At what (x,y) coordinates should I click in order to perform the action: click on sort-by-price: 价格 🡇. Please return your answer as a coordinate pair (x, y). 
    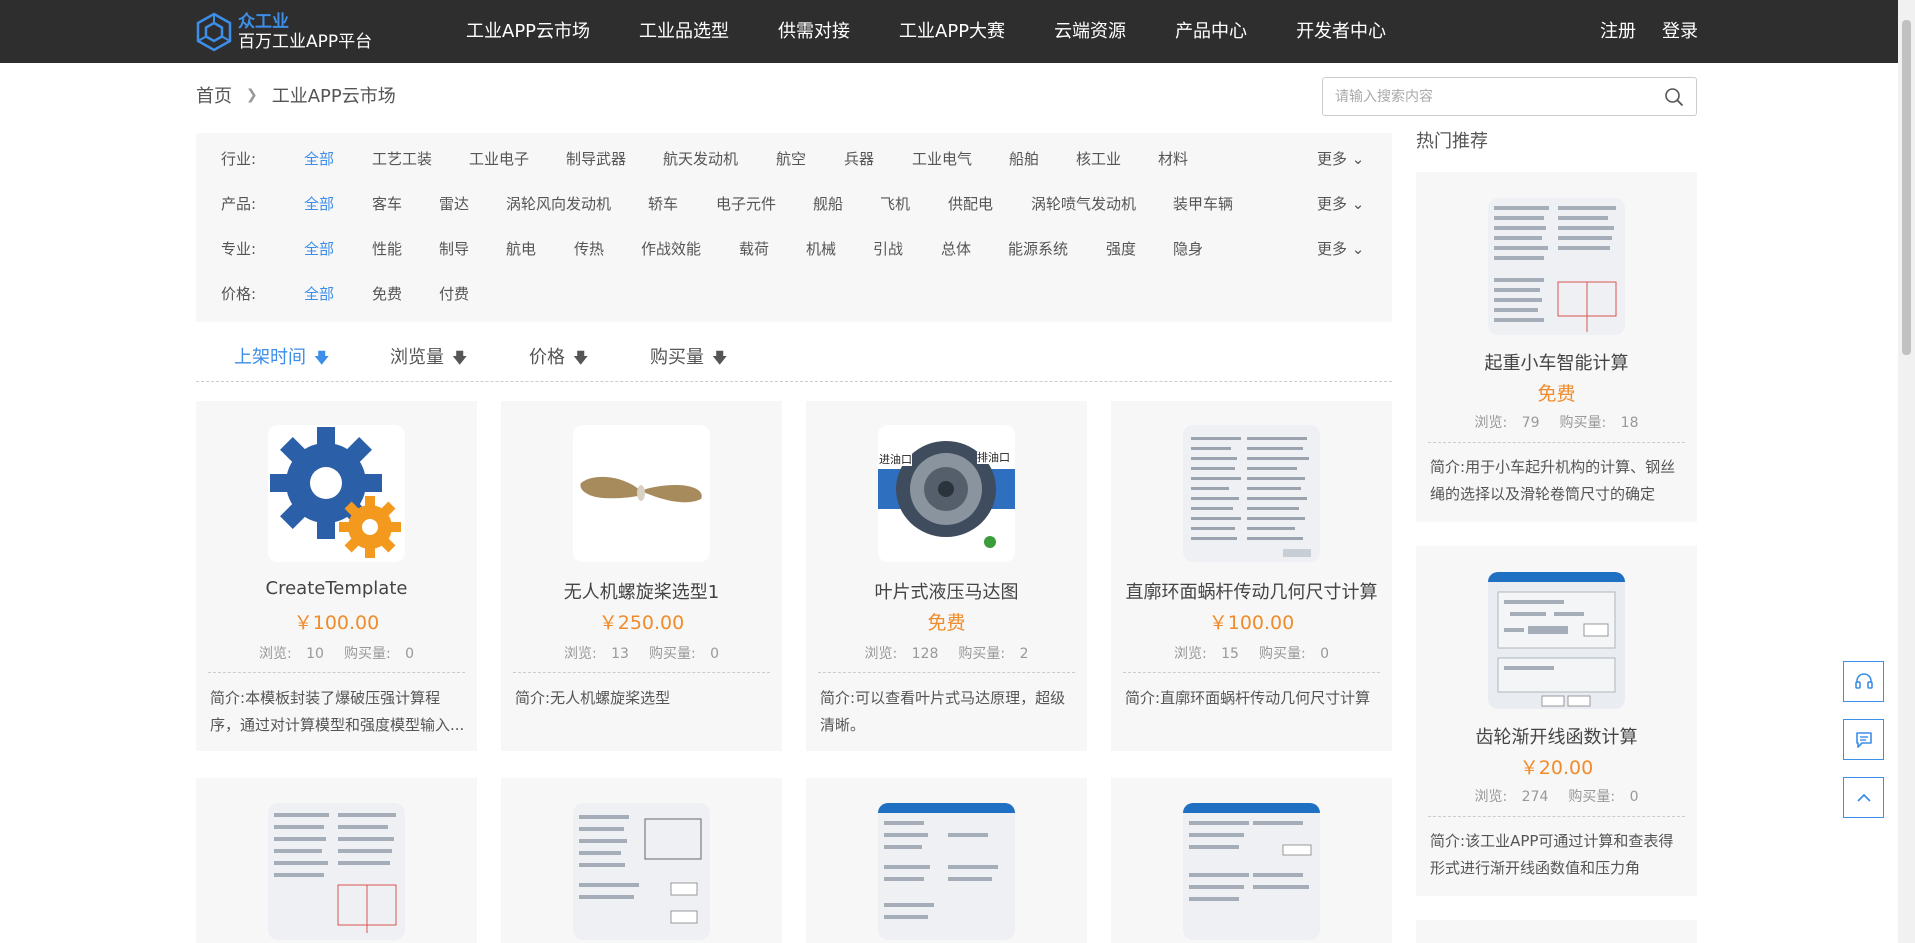
    Looking at the image, I should click on (558, 358).